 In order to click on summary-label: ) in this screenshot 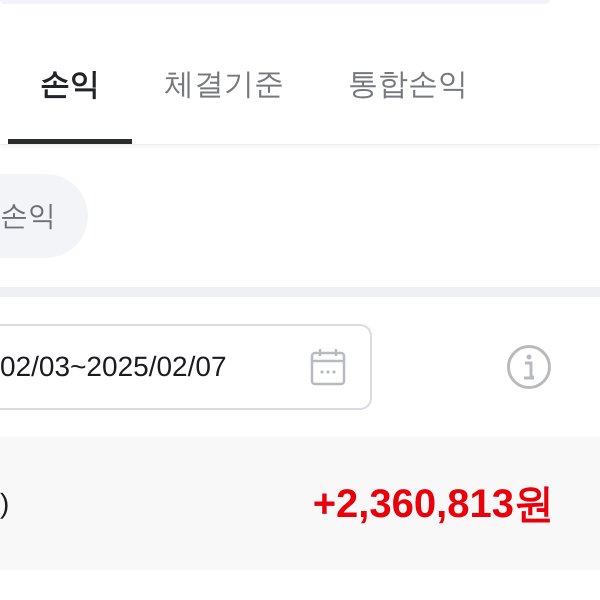, I will do `click(5, 503)`.